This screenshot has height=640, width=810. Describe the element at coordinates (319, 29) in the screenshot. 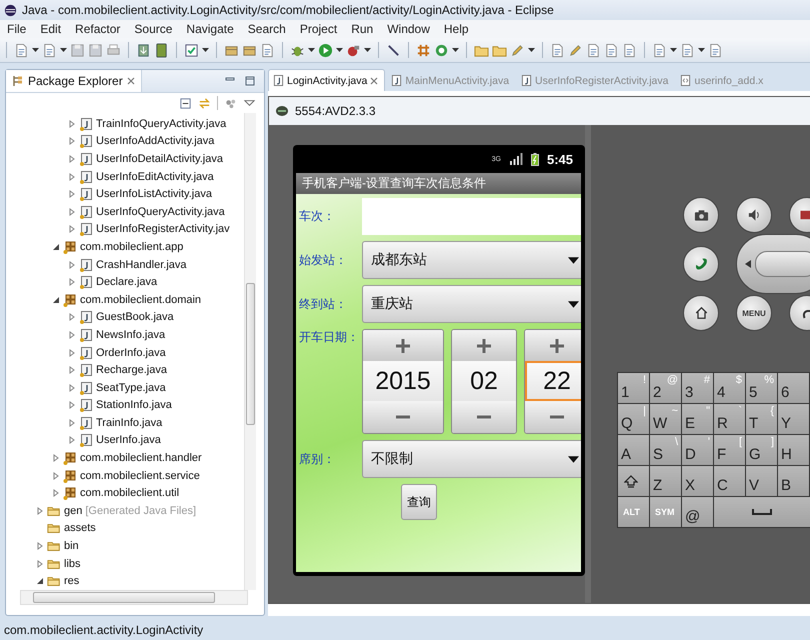

I see `menu-item: Project` at that location.